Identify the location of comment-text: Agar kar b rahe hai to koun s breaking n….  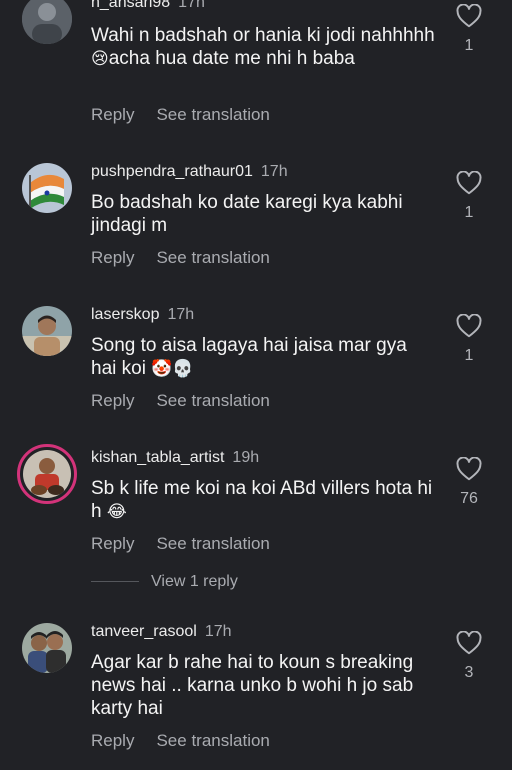
(252, 685).